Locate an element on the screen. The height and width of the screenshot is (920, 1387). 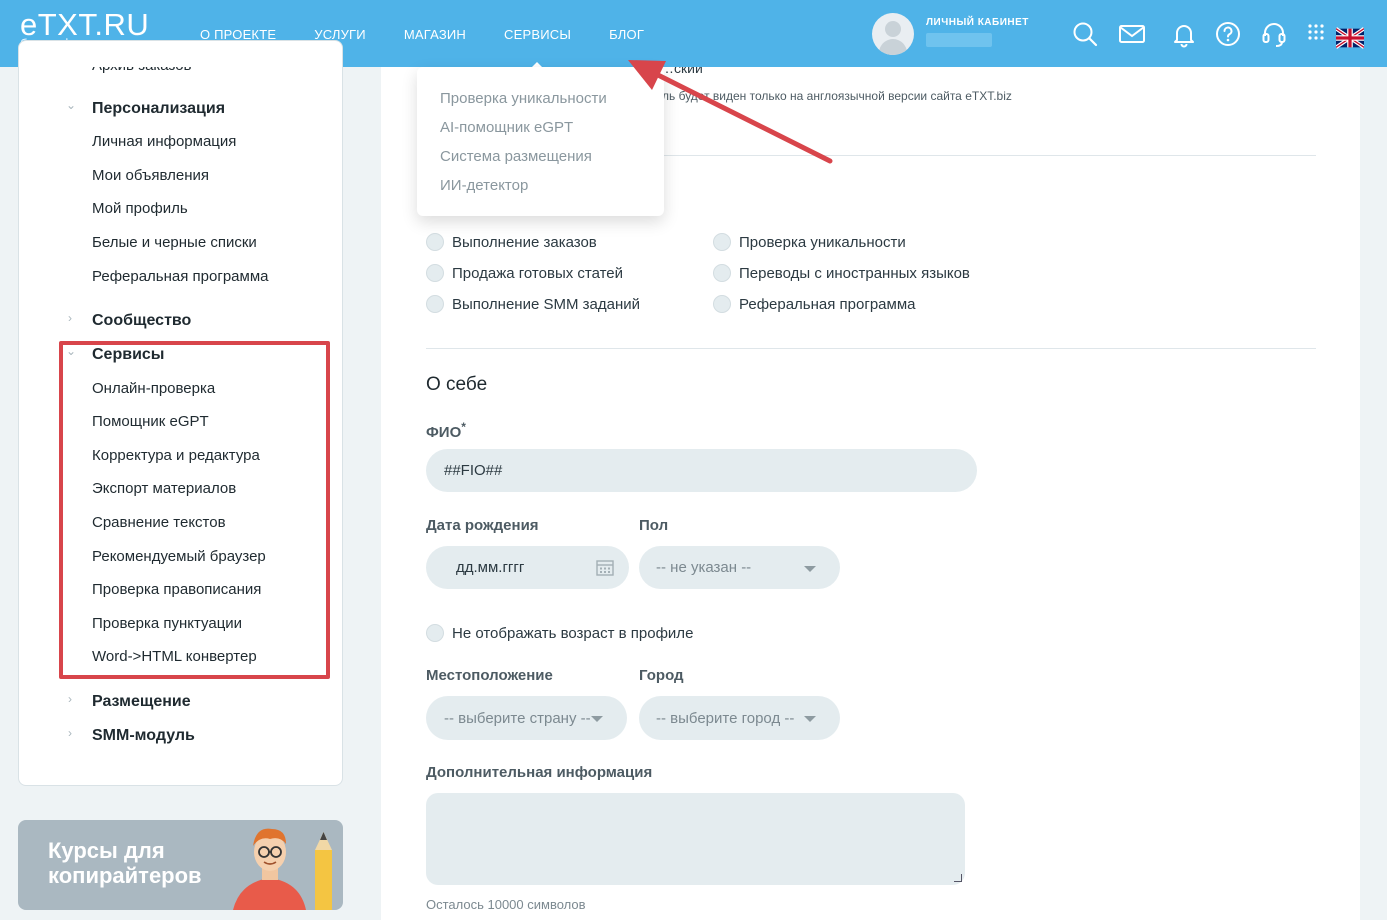
checkbox-uniqueness: Проверка уникальности is located at coordinates (809, 242).